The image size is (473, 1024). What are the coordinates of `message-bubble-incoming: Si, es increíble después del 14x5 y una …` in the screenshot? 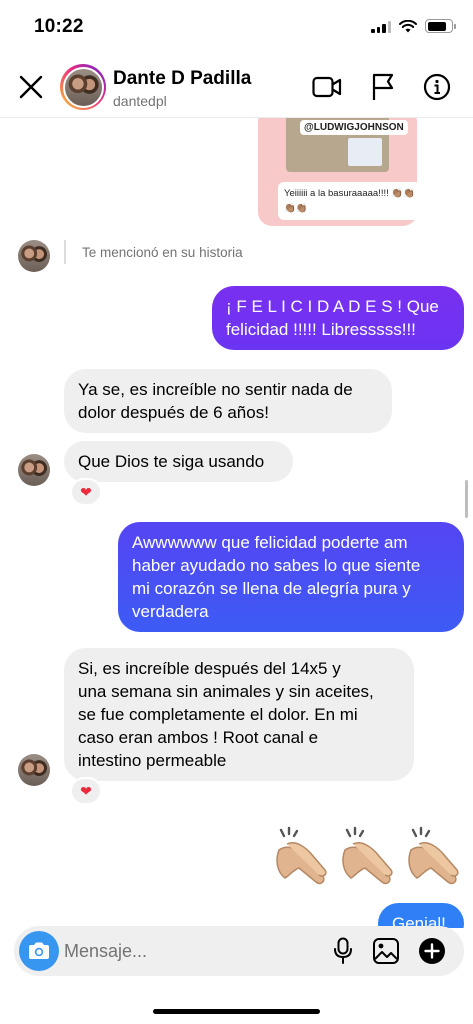 It's located at (239, 714).